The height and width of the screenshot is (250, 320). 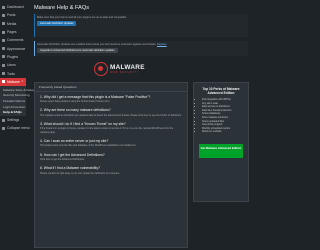 I want to click on sidebar-item-tools: Tools, so click(x=13, y=73).